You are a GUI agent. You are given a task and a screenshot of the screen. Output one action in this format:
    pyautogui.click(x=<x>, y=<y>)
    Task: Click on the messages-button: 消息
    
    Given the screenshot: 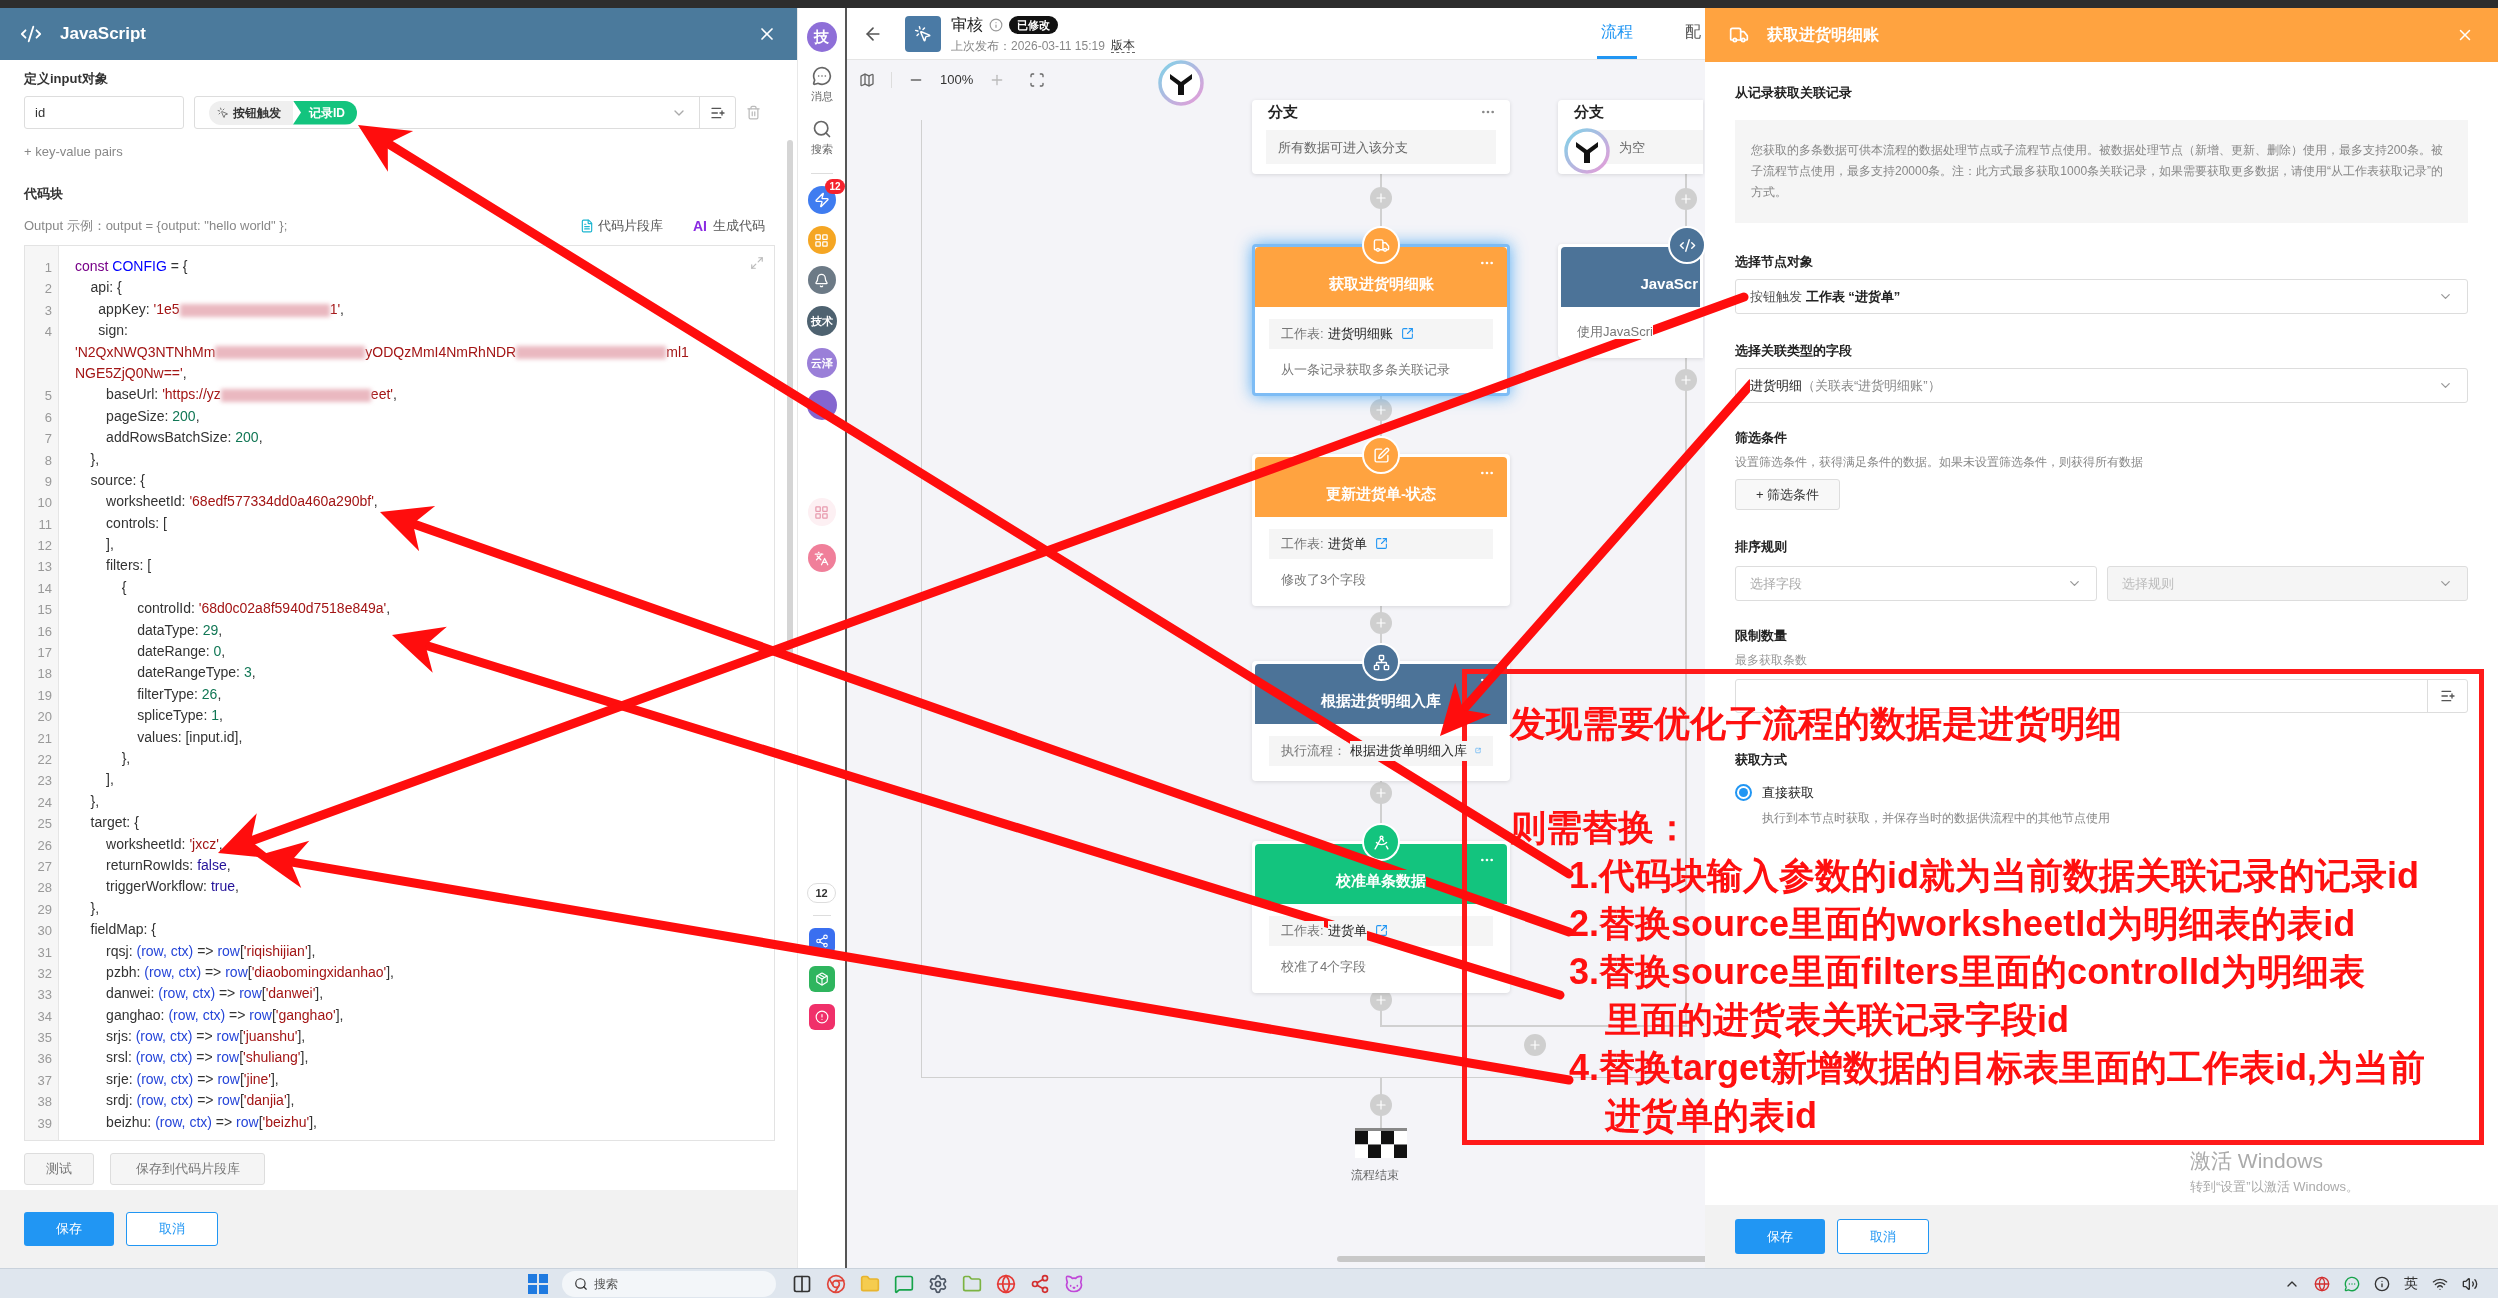 What is the action you would take?
    pyautogui.click(x=821, y=85)
    